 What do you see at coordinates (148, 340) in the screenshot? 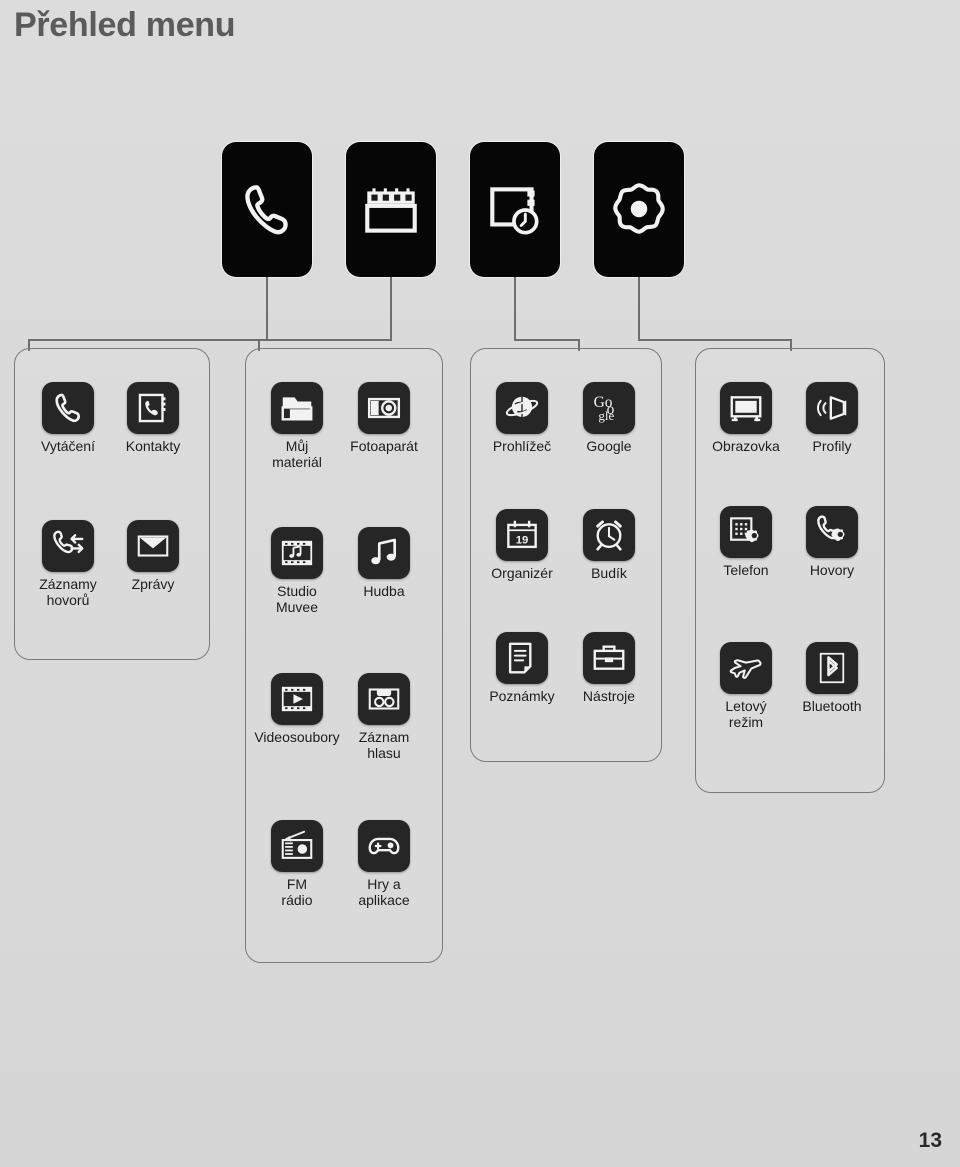
I see `connector-calls-horizontal` at bounding box center [148, 340].